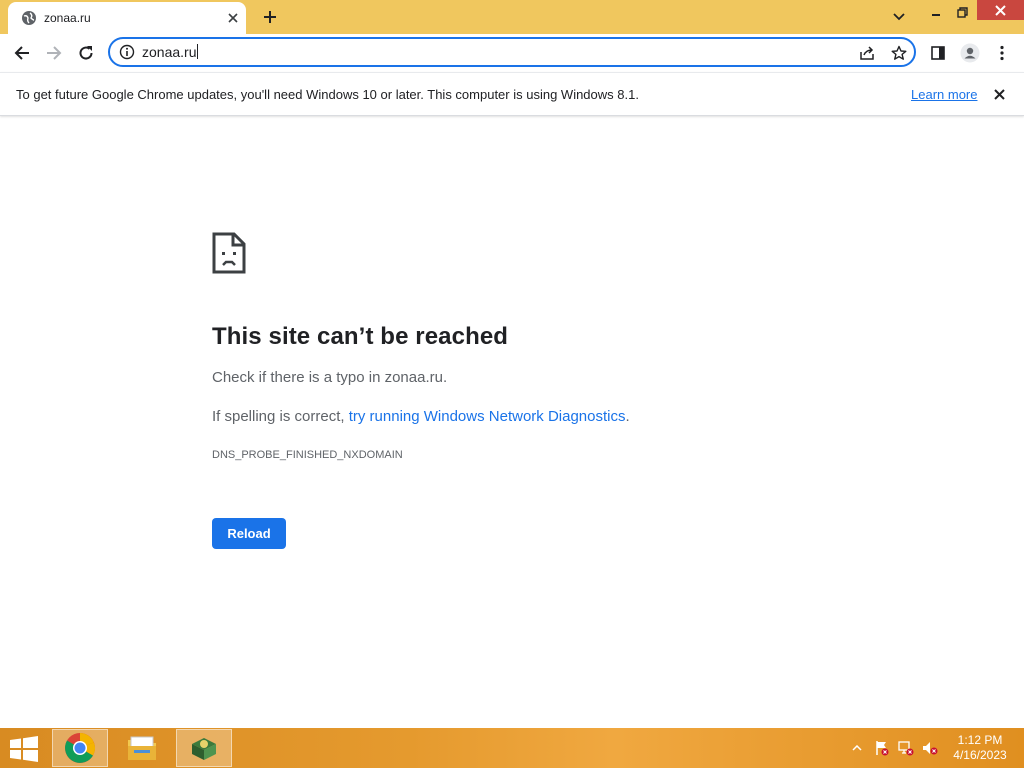 Image resolution: width=1024 pixels, height=768 pixels. I want to click on tab-title: zonaa.ru, so click(67, 18).